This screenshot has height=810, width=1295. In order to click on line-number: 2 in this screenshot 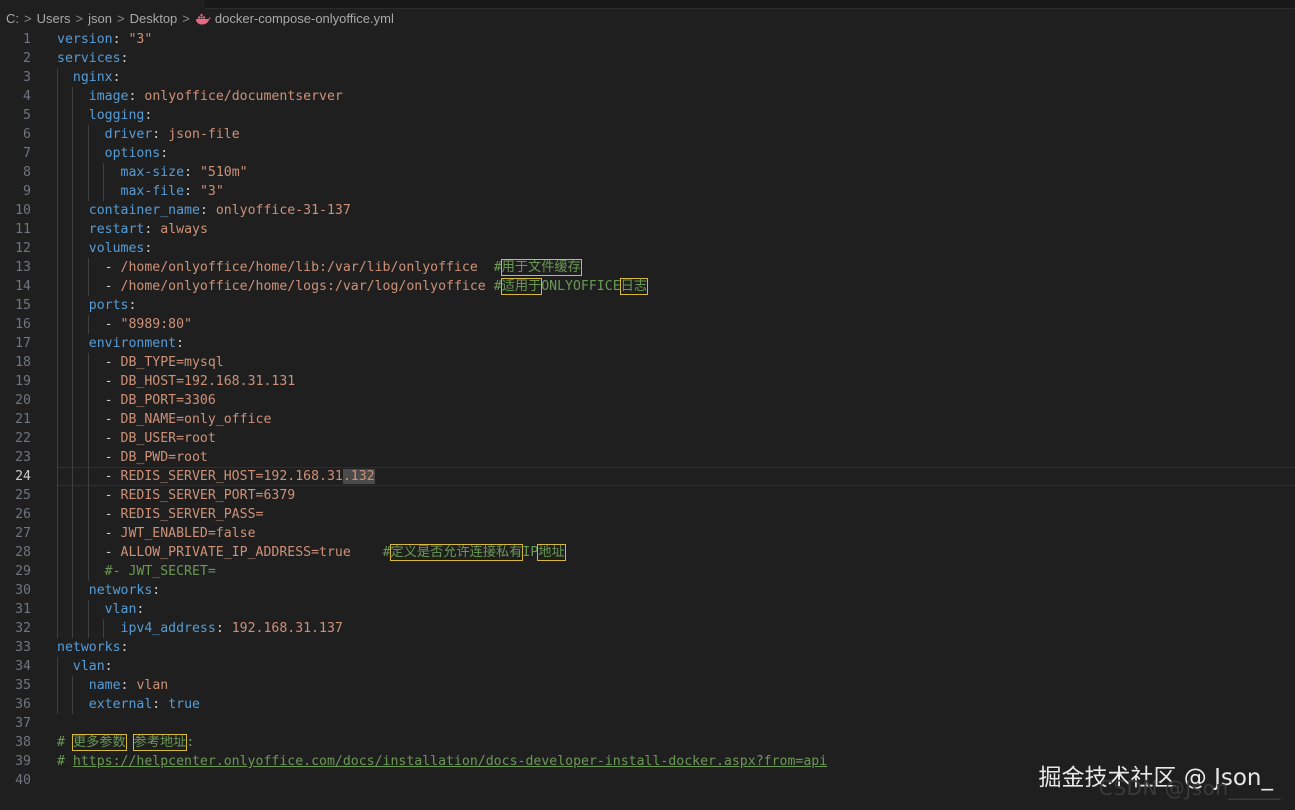, I will do `click(27, 58)`.